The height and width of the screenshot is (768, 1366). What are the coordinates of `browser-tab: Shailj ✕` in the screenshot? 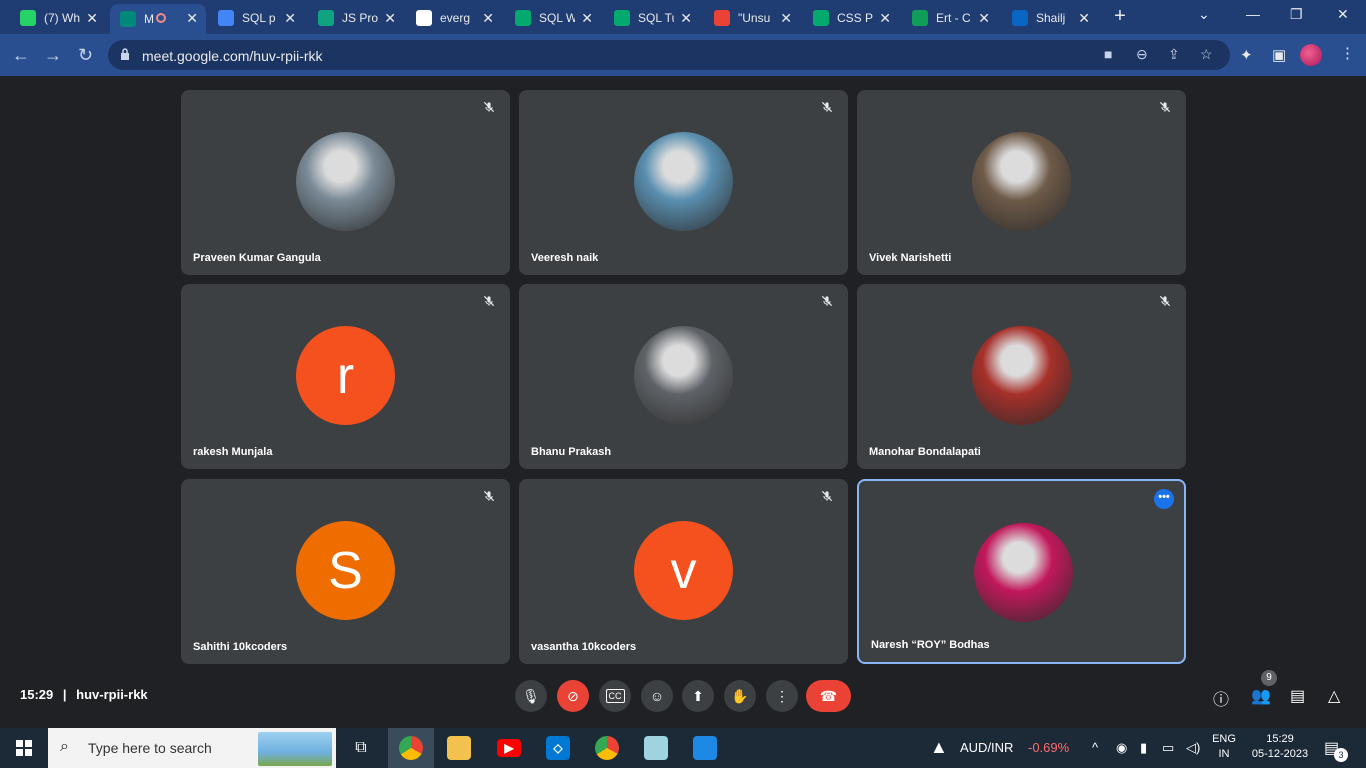 It's located at (1050, 18).